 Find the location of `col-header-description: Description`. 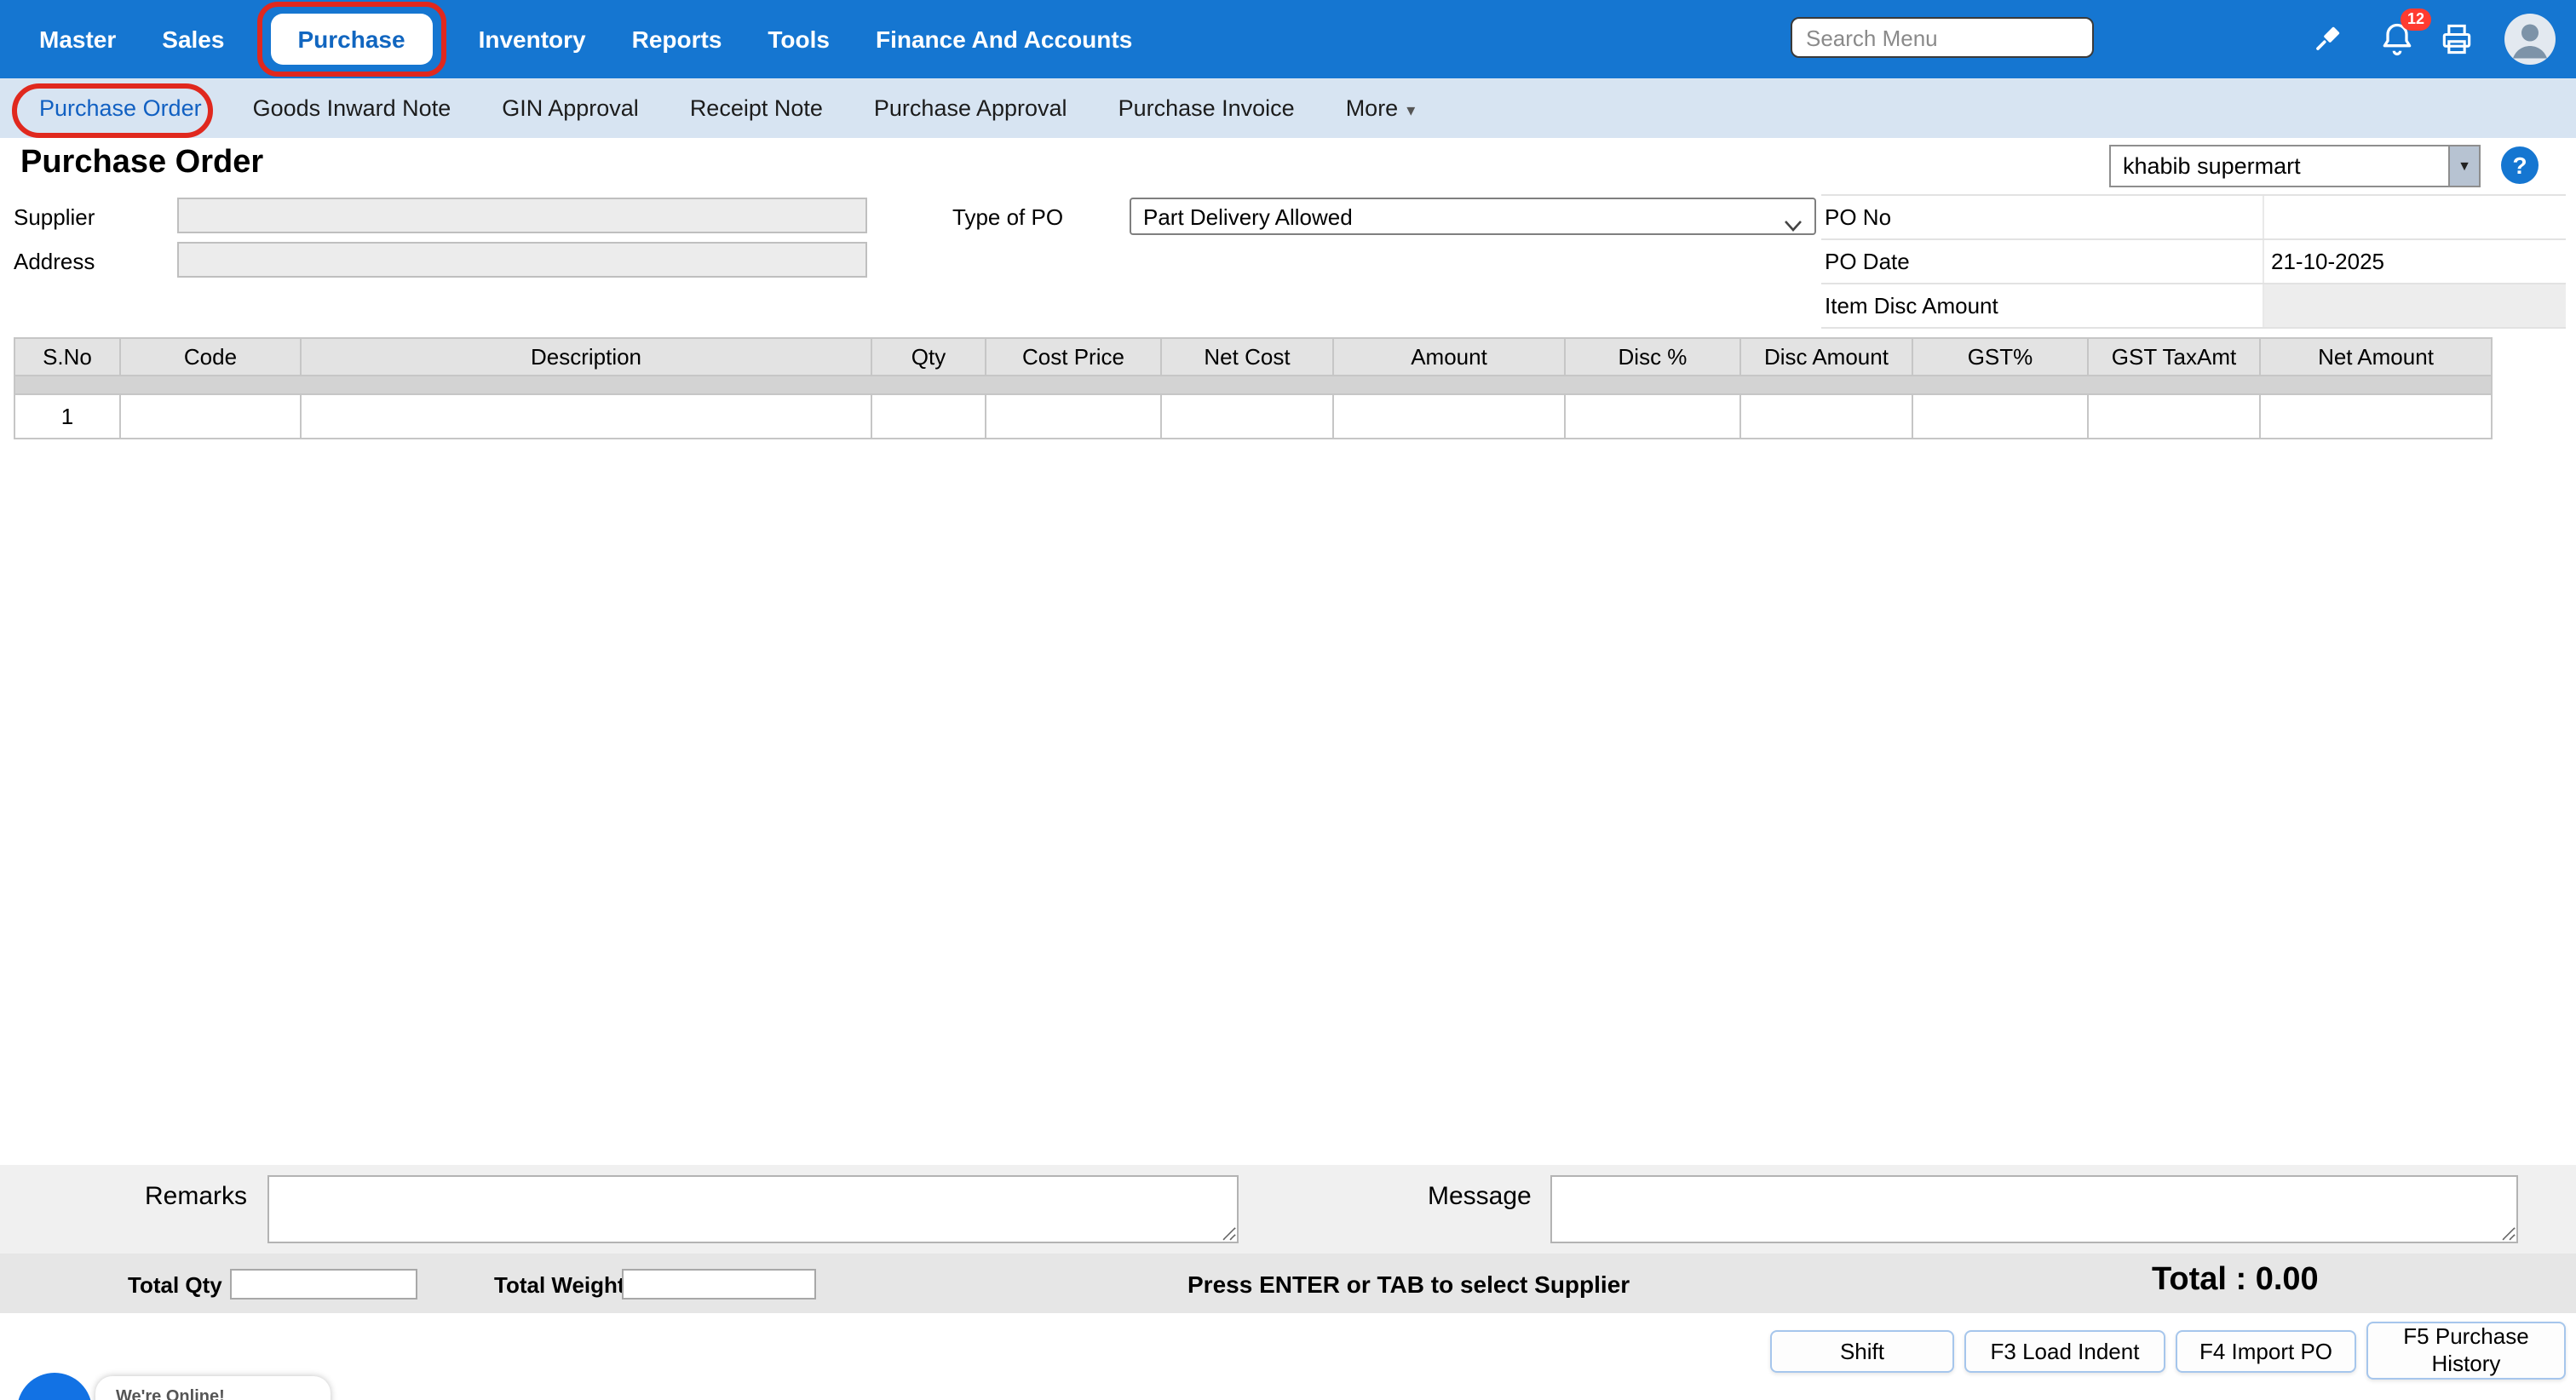

col-header-description: Description is located at coordinates (587, 357).